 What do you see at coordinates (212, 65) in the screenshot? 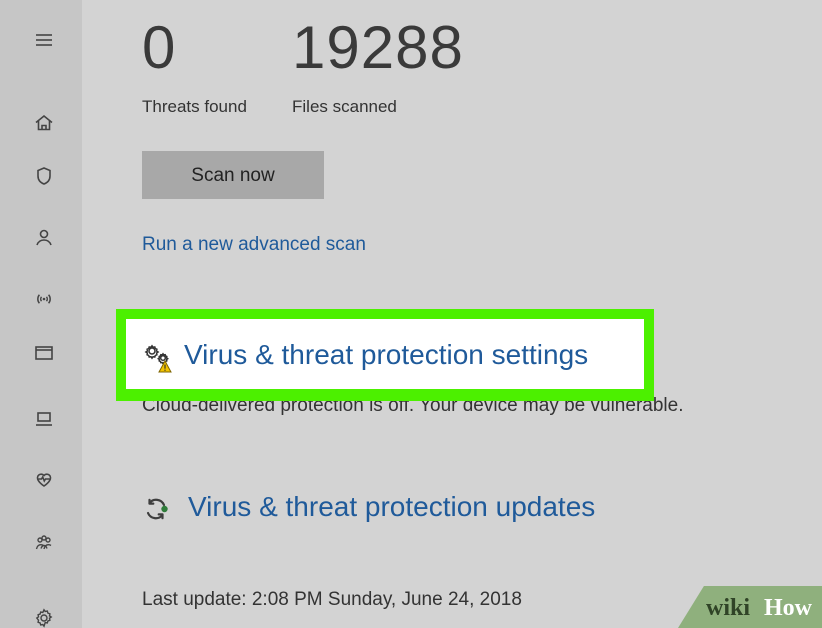
I see `threats-found-metric: 0 Threats found` at bounding box center [212, 65].